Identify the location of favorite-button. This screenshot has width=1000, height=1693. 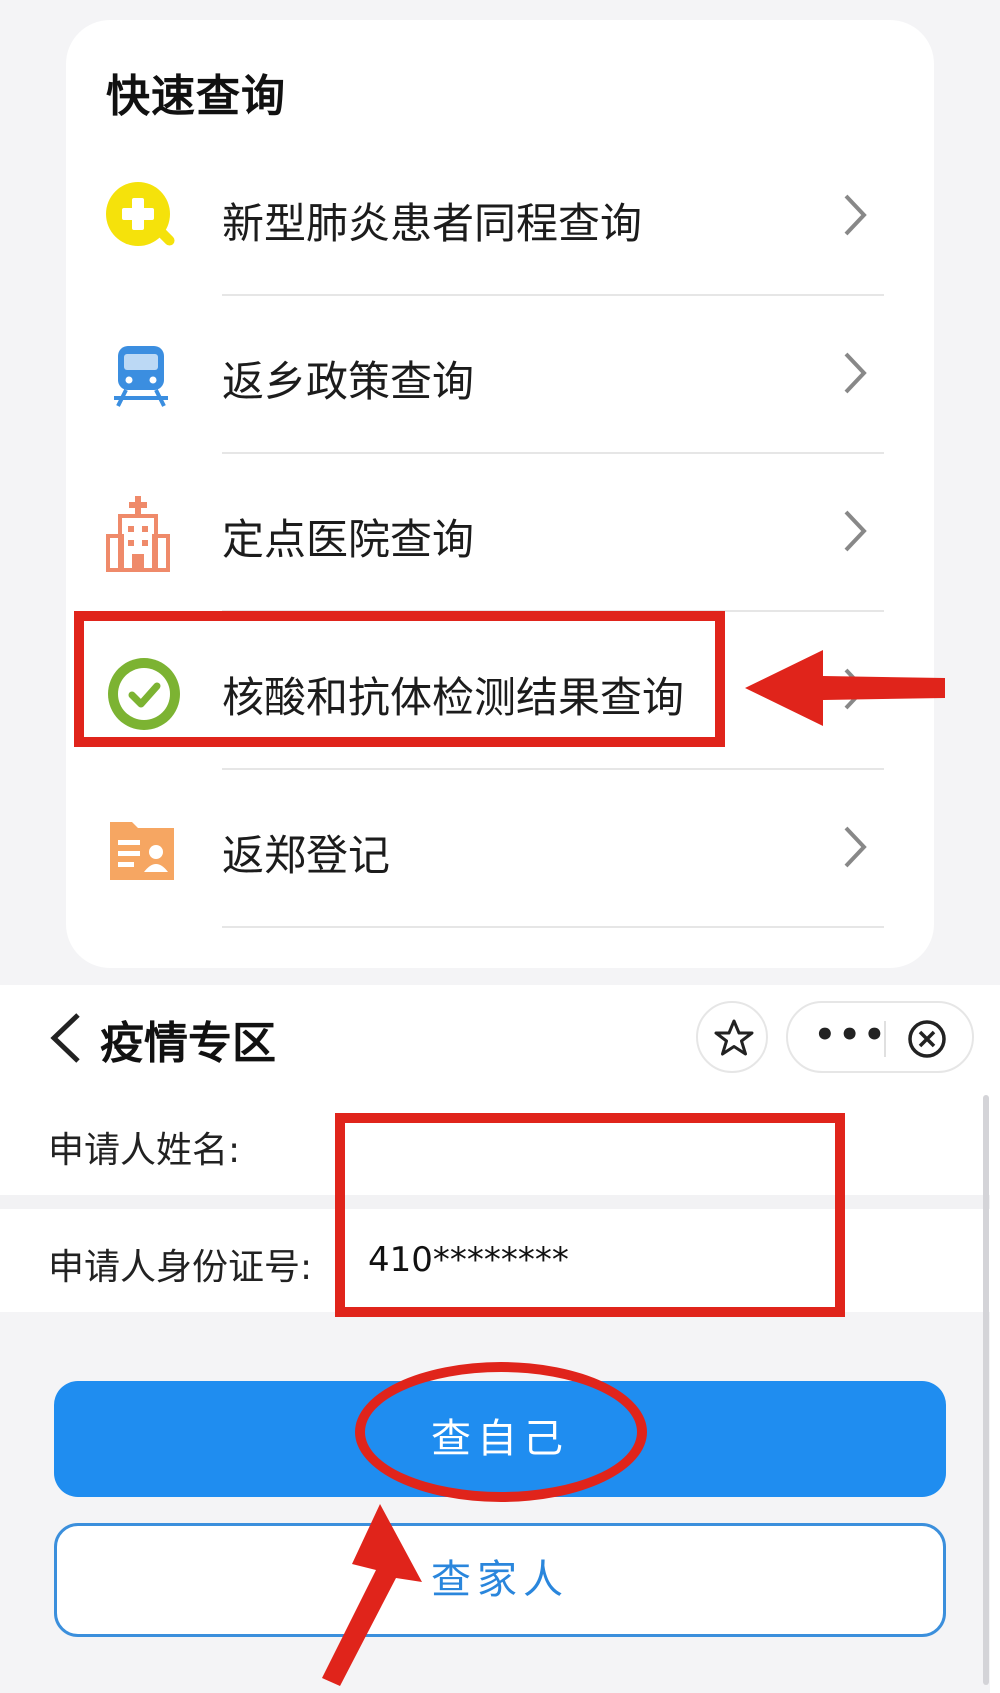
(732, 1037).